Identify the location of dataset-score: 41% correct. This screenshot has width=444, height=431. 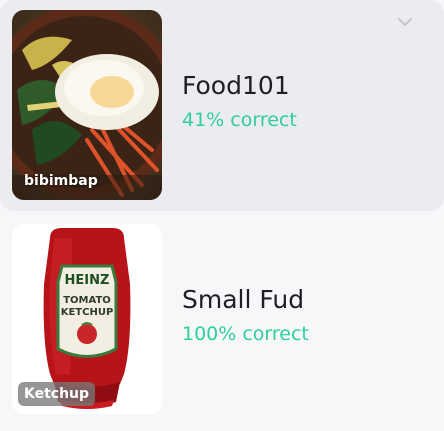
(239, 120).